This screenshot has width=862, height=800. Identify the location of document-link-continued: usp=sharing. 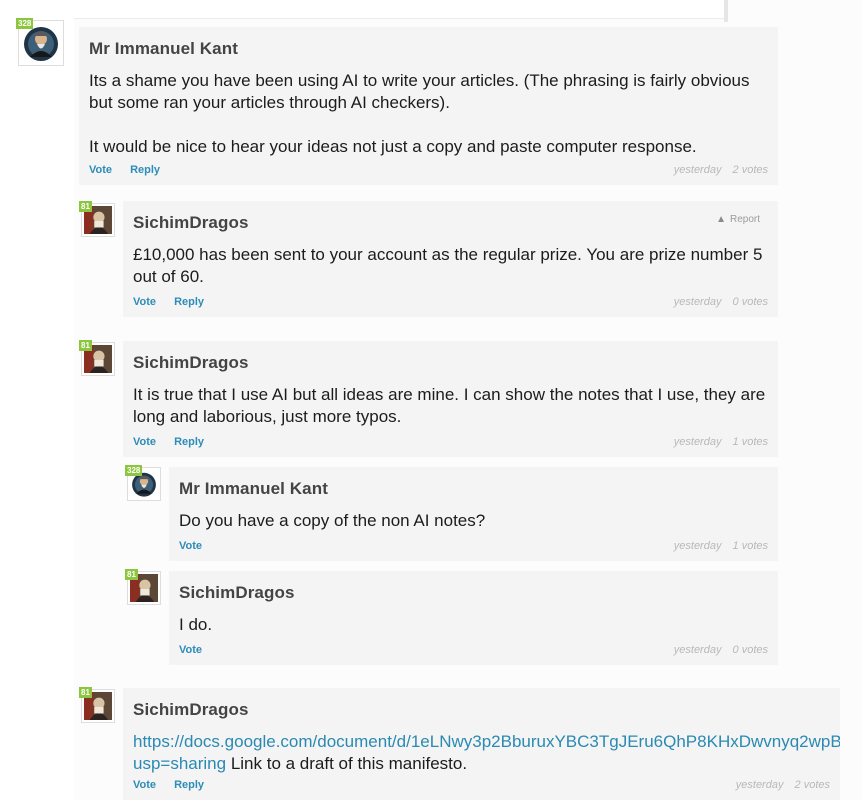
(179, 763).